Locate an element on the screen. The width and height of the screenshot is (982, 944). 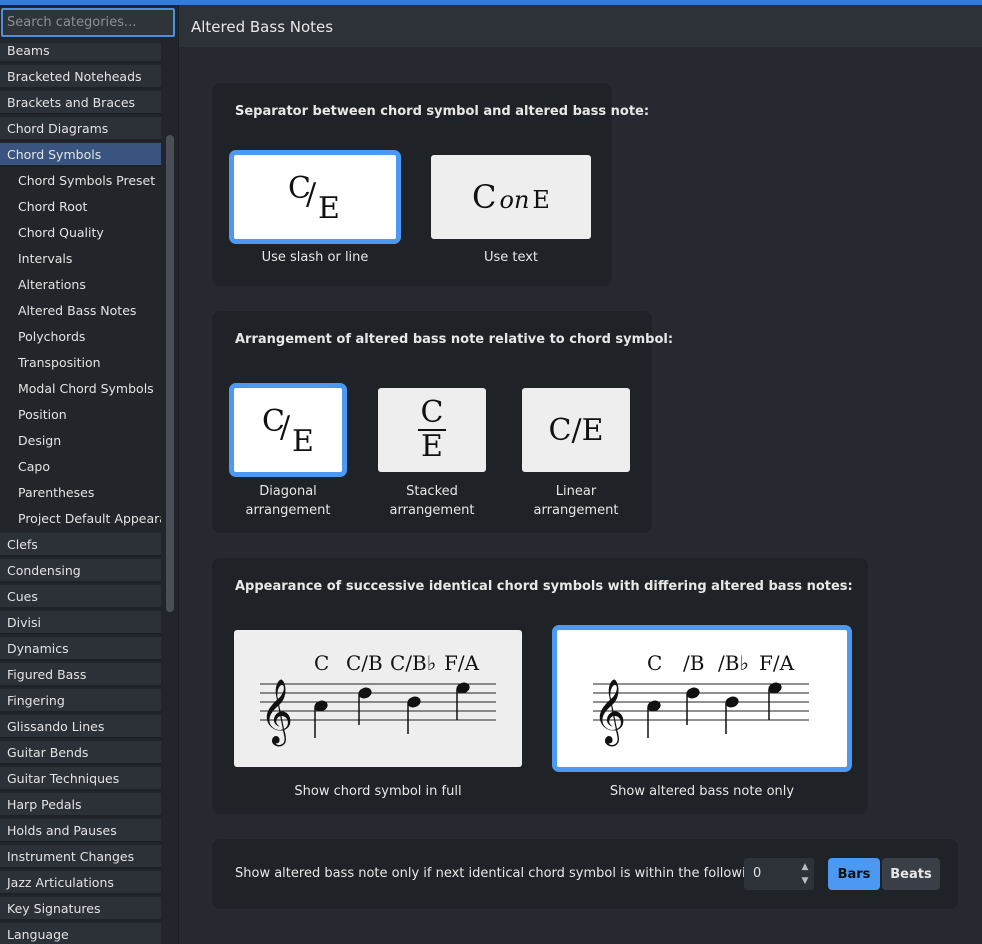
diagonal-example-slash: / is located at coordinates (285, 427).